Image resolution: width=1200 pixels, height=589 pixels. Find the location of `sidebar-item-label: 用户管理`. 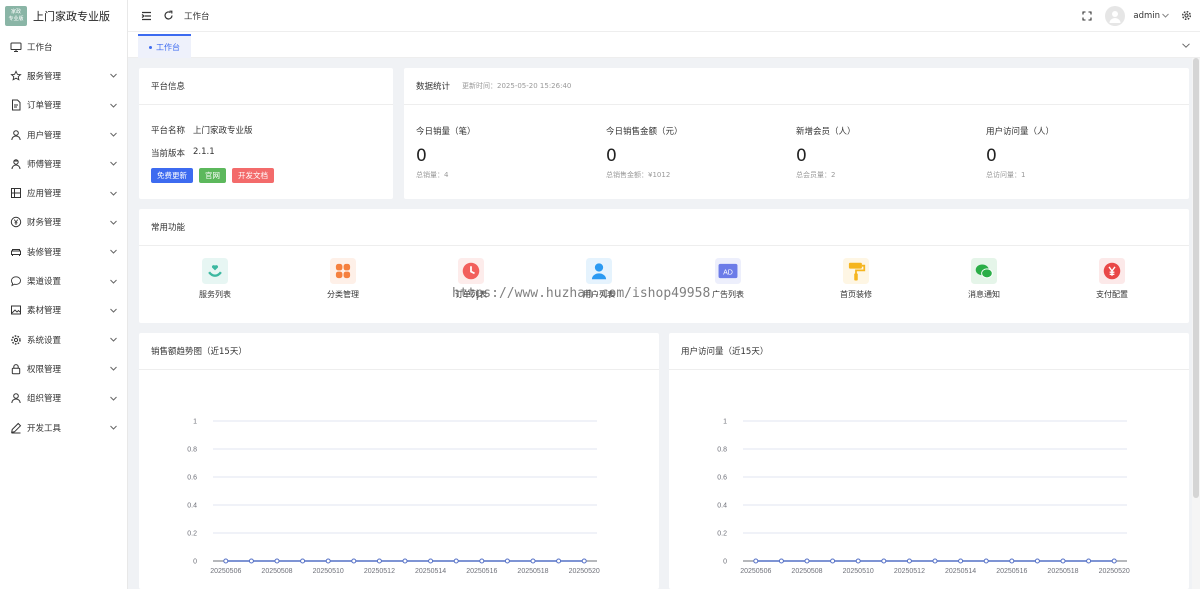

sidebar-item-label: 用户管理 is located at coordinates (44, 135).